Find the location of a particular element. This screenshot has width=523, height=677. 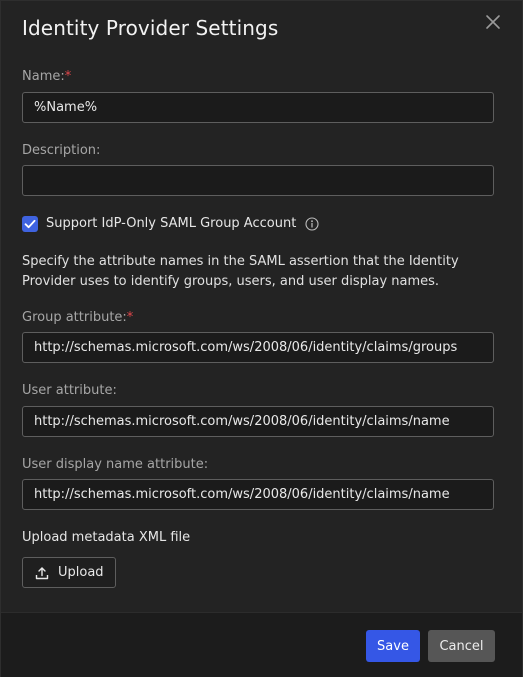

group-attribute-label-text: Group attribute: is located at coordinates (74, 317).